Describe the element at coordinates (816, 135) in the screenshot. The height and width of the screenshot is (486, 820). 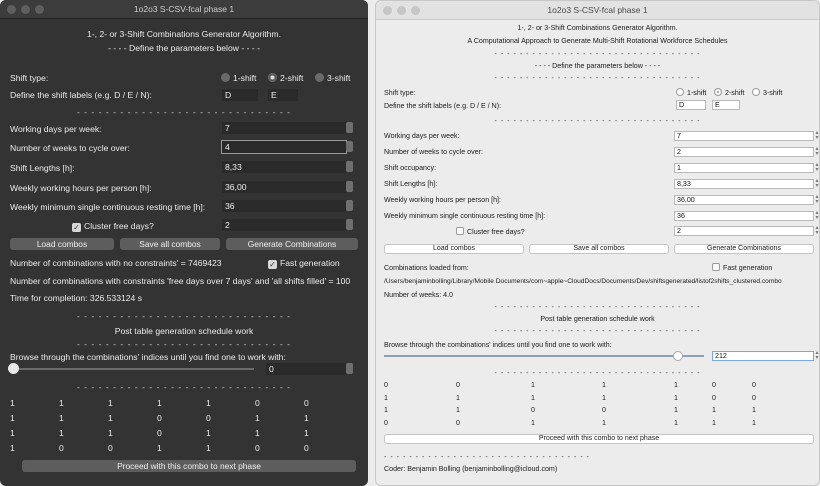
I see `working-days-stepper: ▴ ▾` at that location.